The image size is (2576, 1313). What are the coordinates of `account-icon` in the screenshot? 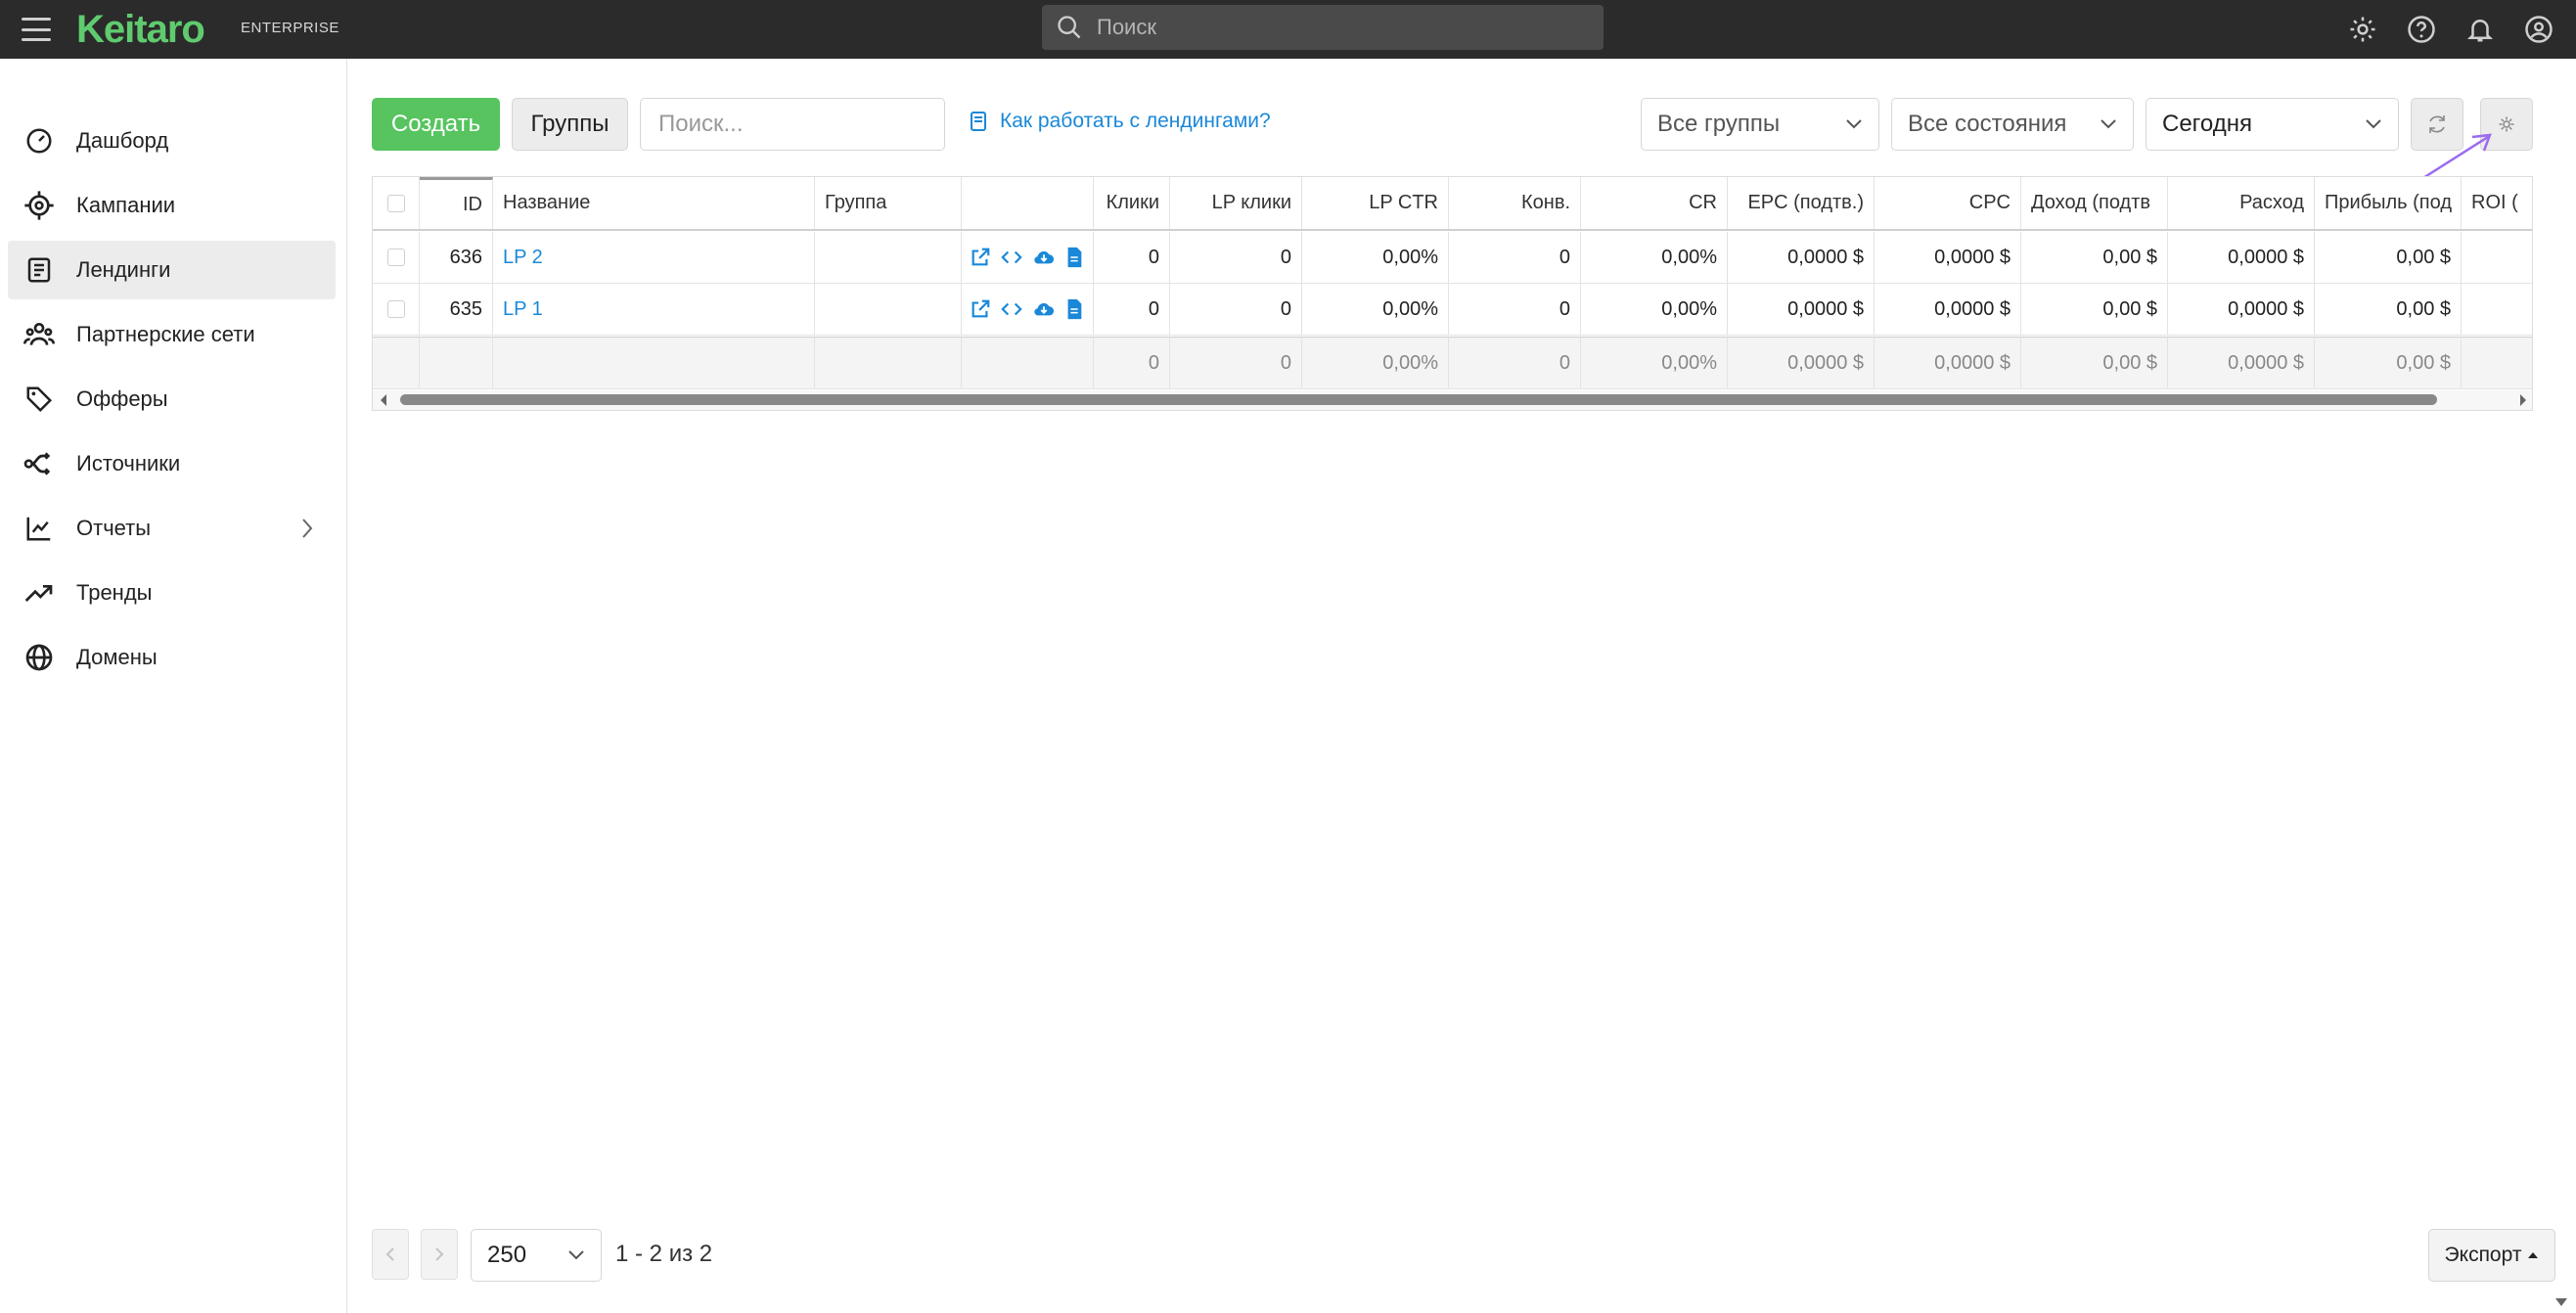 It's located at (2538, 29).